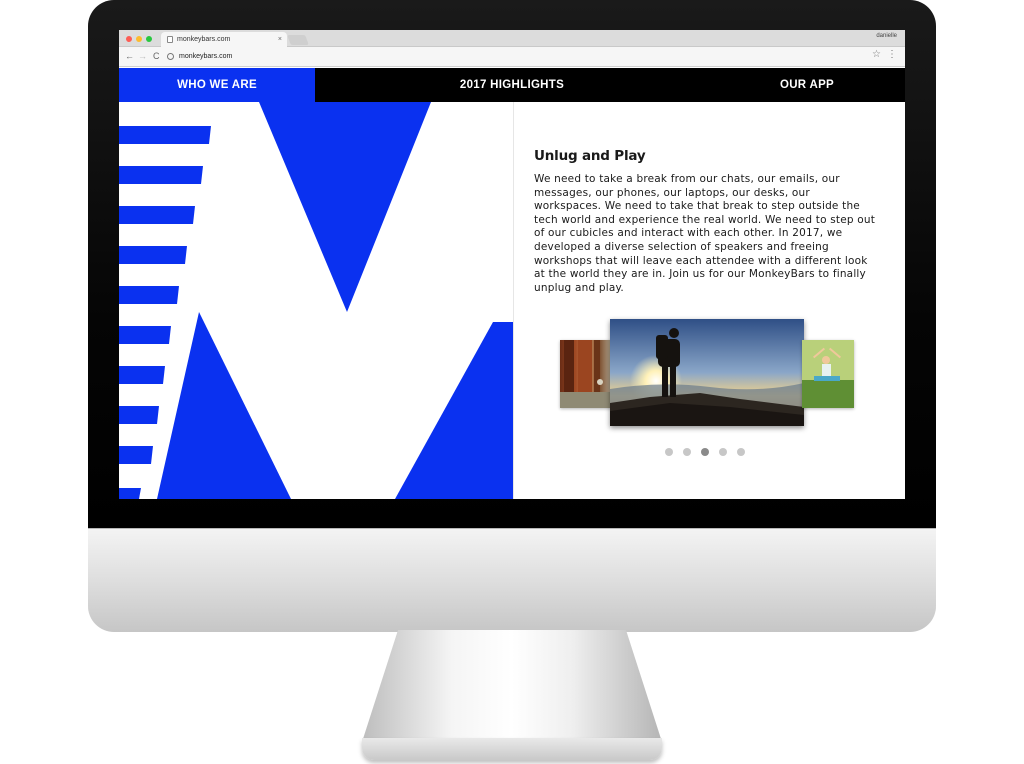 The image size is (1024, 764). Describe the element at coordinates (512, 686) in the screenshot. I see `monitor-stand` at that location.